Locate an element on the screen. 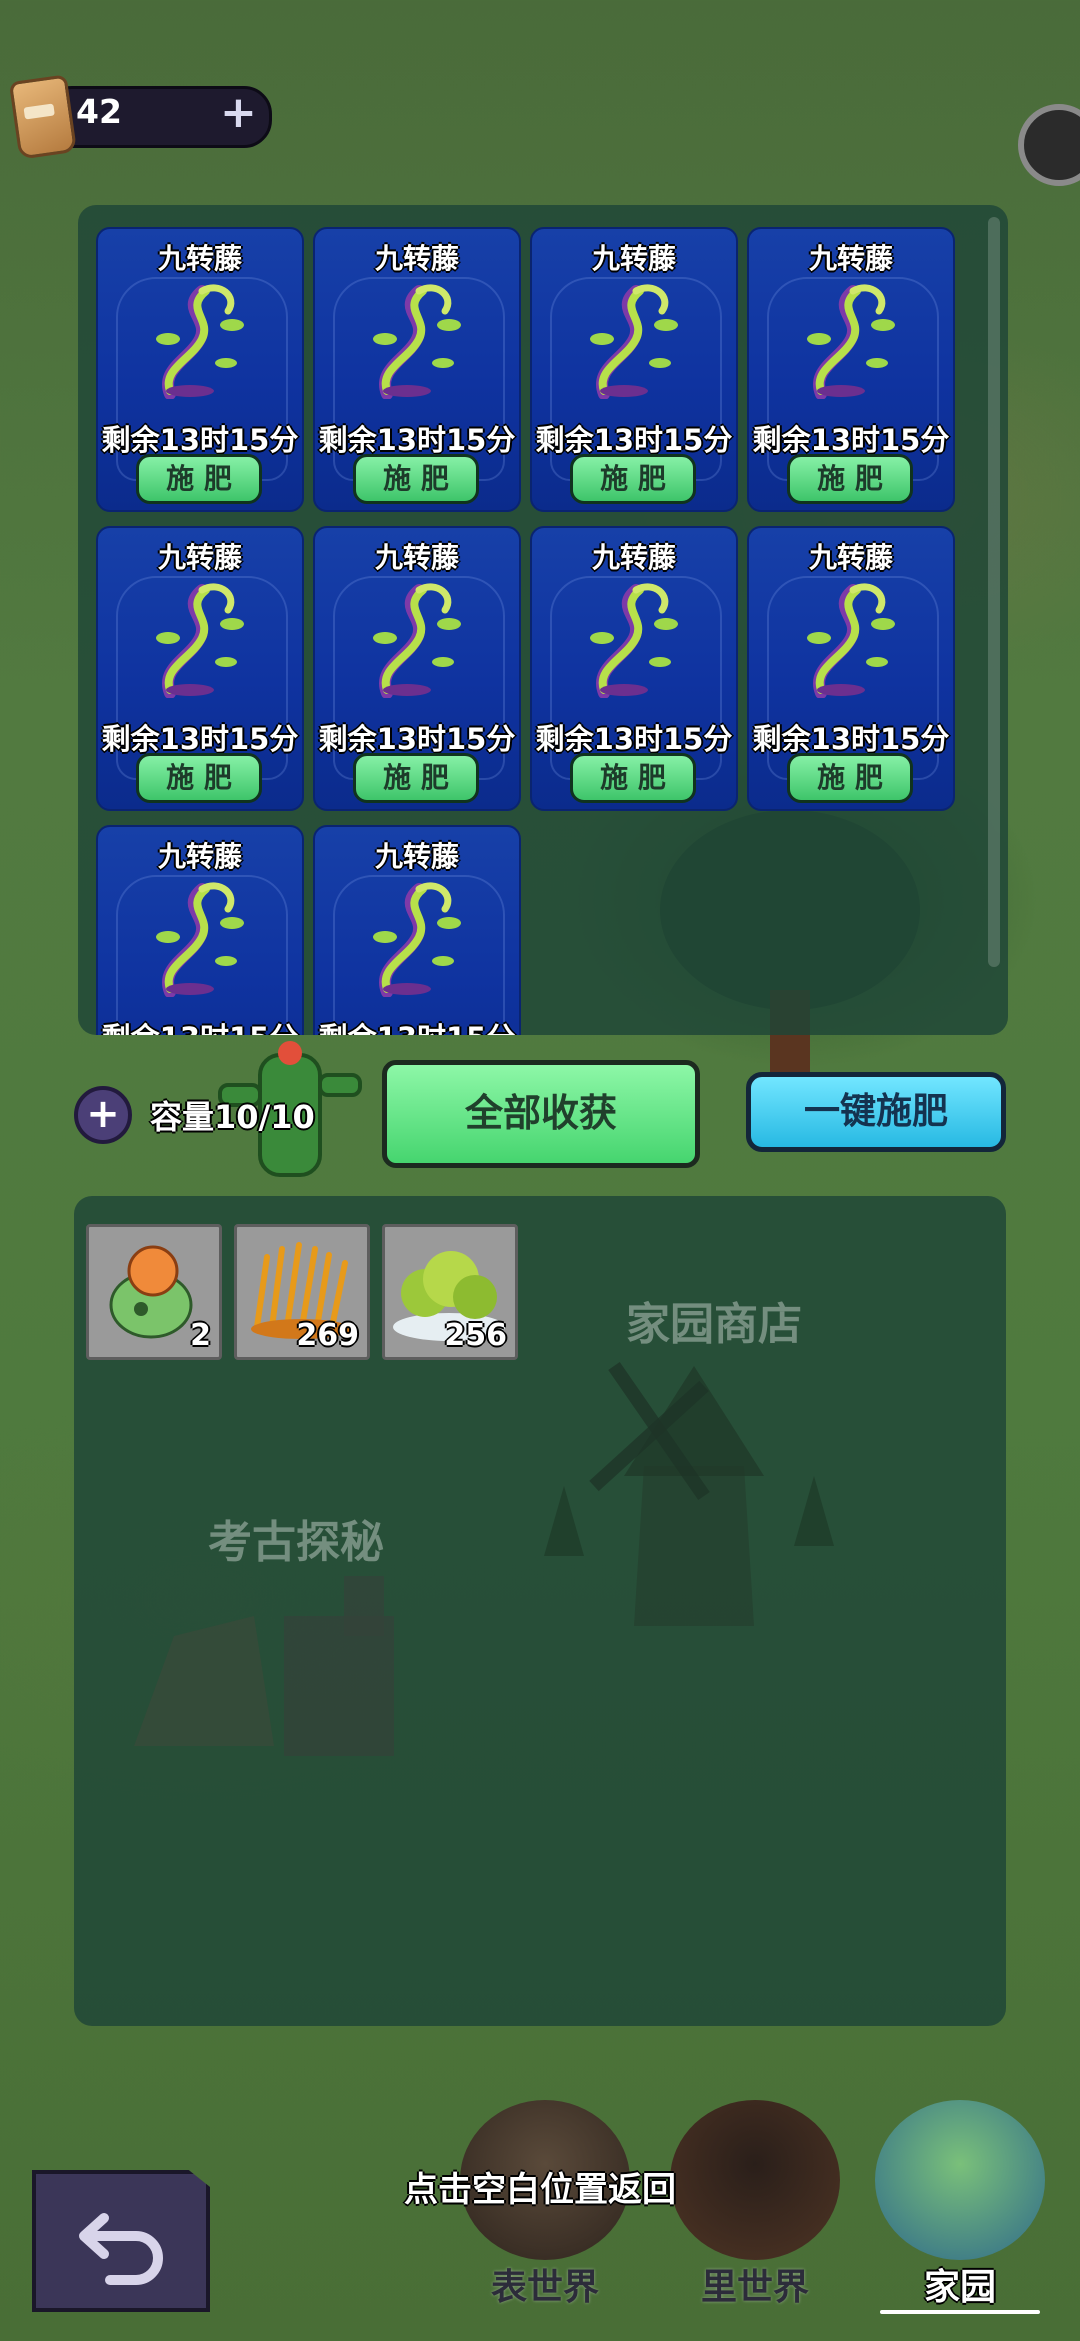 This screenshot has height=2341, width=1080. harvest-all-button: 全部收获 is located at coordinates (541, 1114).